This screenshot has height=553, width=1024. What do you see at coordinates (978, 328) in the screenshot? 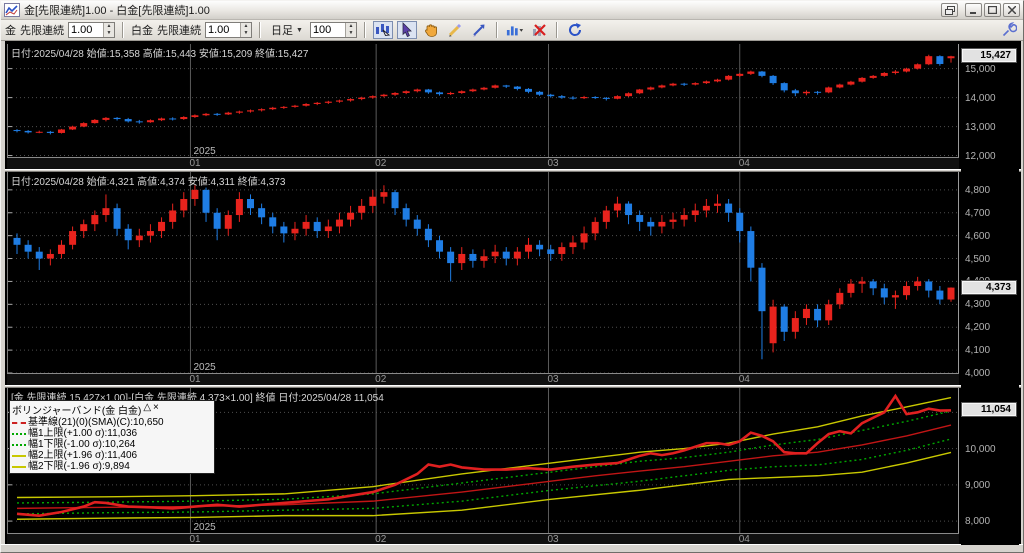
I see `axis-tick-label: 4,200` at bounding box center [978, 328].